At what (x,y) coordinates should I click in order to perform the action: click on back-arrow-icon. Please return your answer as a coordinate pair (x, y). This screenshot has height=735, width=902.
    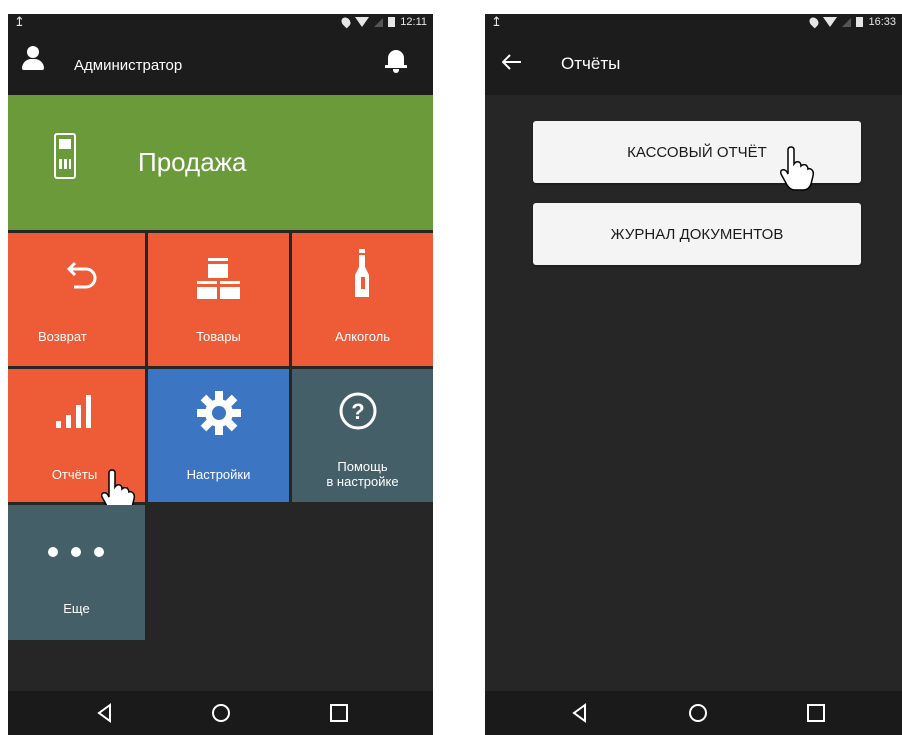
    Looking at the image, I should click on (512, 62).